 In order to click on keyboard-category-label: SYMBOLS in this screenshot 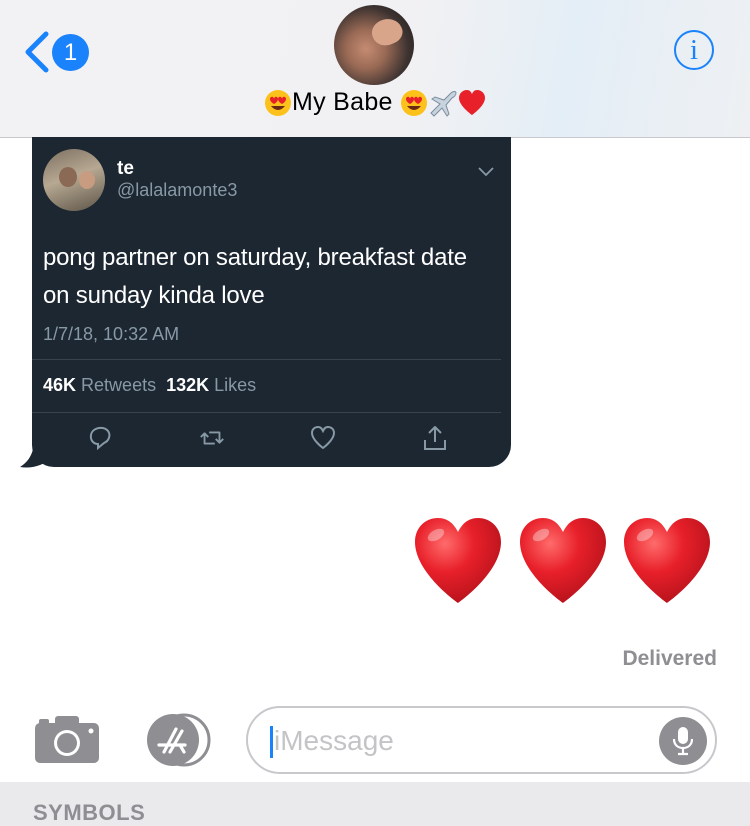, I will do `click(89, 812)`.